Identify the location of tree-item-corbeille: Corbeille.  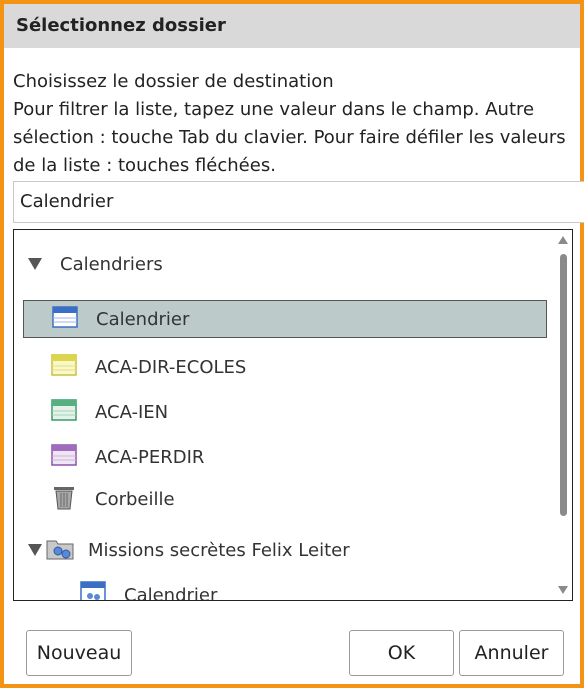
(113, 499).